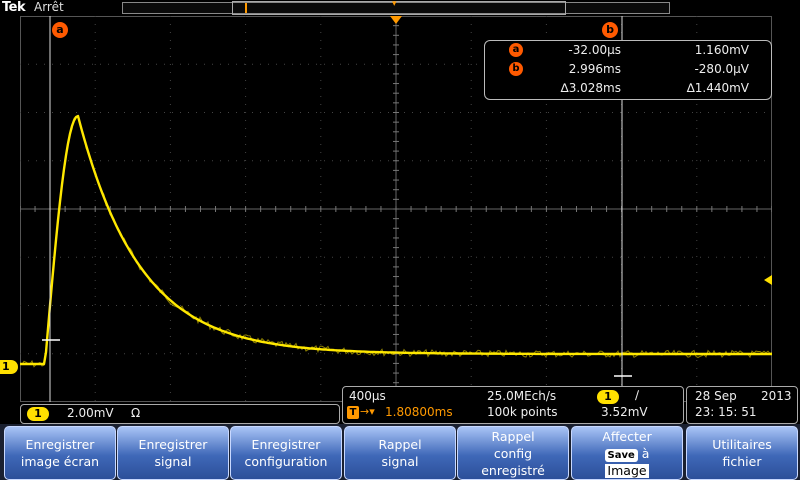 This screenshot has width=800, height=480. What do you see at coordinates (594, 69) in the screenshot?
I see `cursor-b-time: 2.996ms` at bounding box center [594, 69].